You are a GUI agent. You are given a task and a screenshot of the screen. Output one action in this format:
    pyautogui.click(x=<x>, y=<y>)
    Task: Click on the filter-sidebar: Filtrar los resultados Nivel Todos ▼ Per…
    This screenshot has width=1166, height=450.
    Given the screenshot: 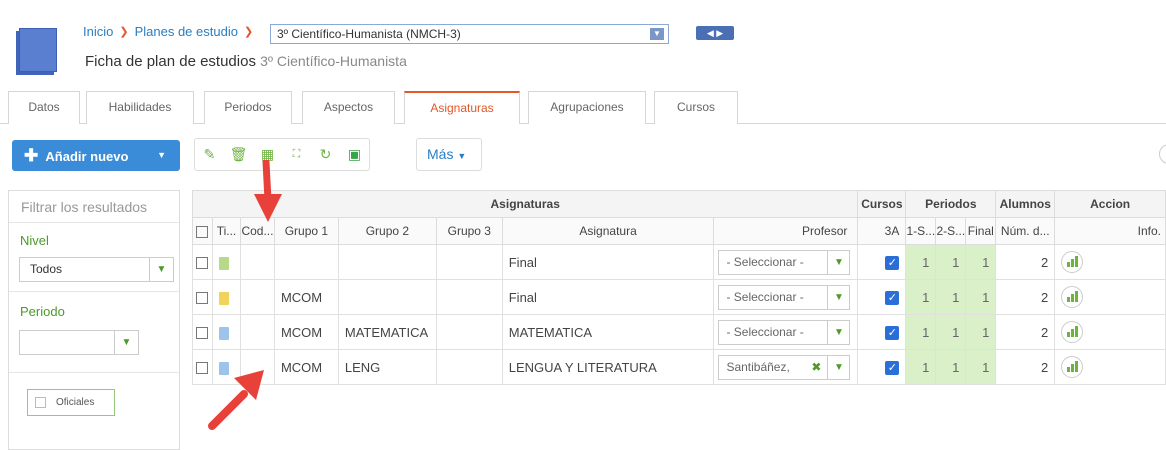 What is the action you would take?
    pyautogui.click(x=94, y=320)
    